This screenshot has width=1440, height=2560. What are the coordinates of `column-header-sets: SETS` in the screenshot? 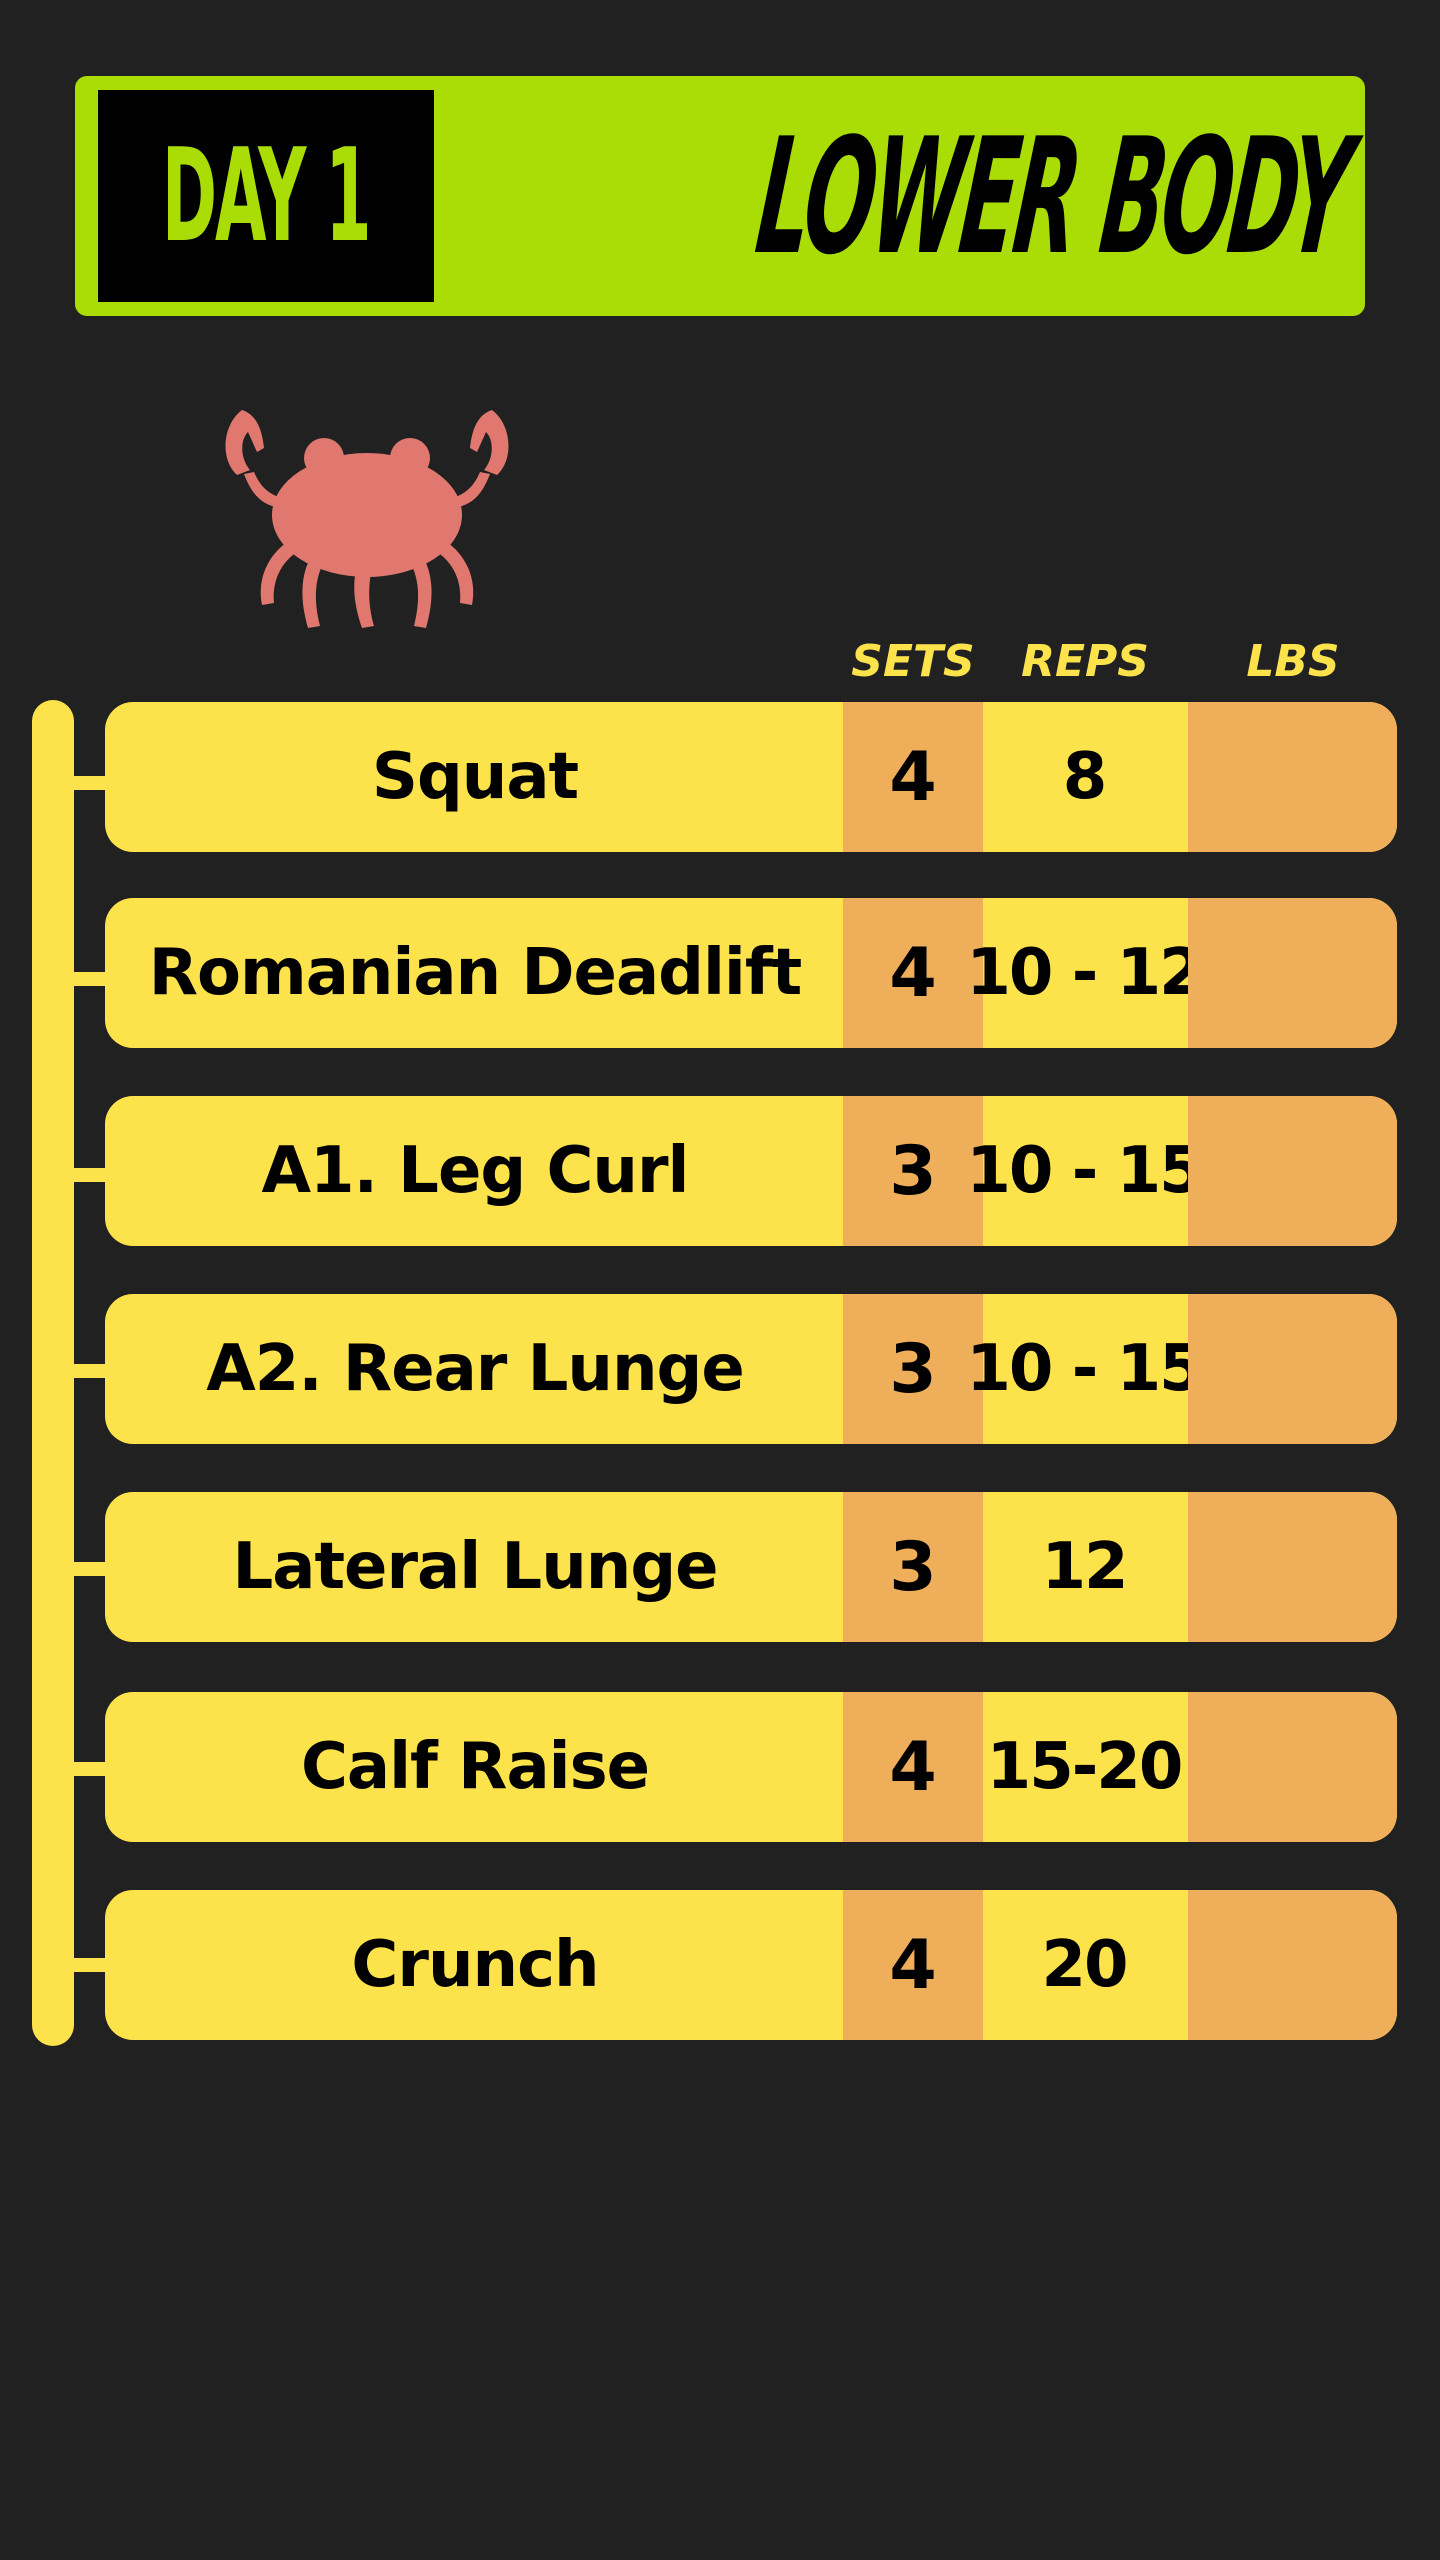 It's located at (913, 661).